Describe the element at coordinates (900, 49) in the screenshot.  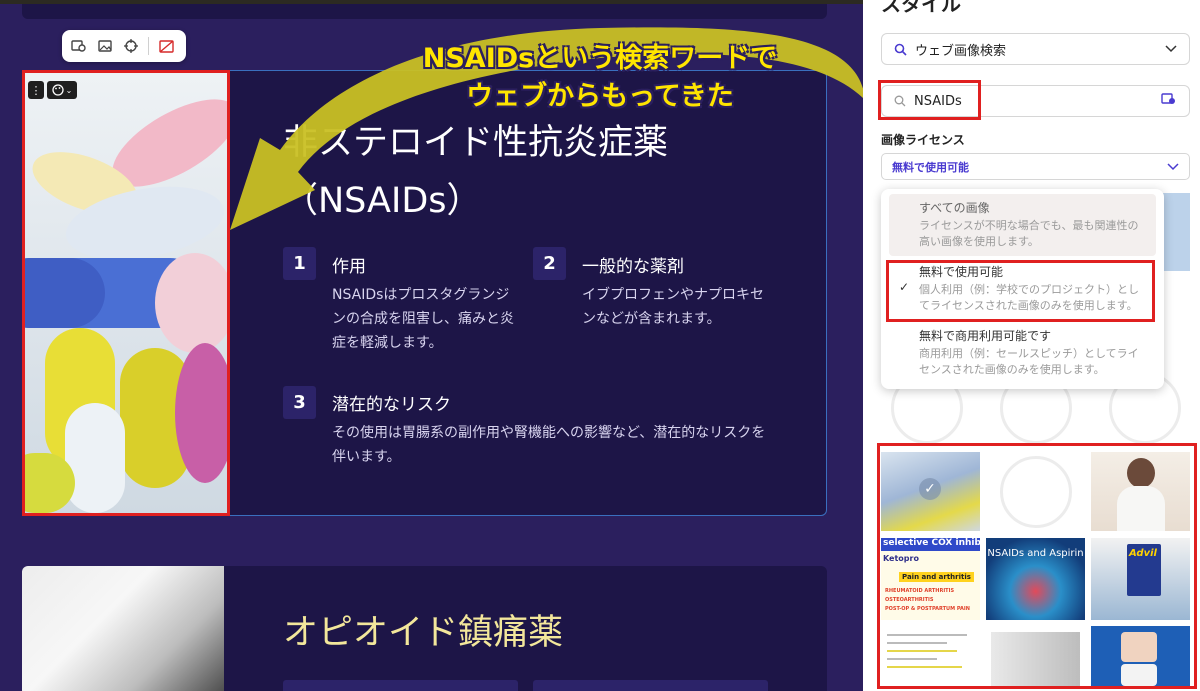
I see `search-icon` at that location.